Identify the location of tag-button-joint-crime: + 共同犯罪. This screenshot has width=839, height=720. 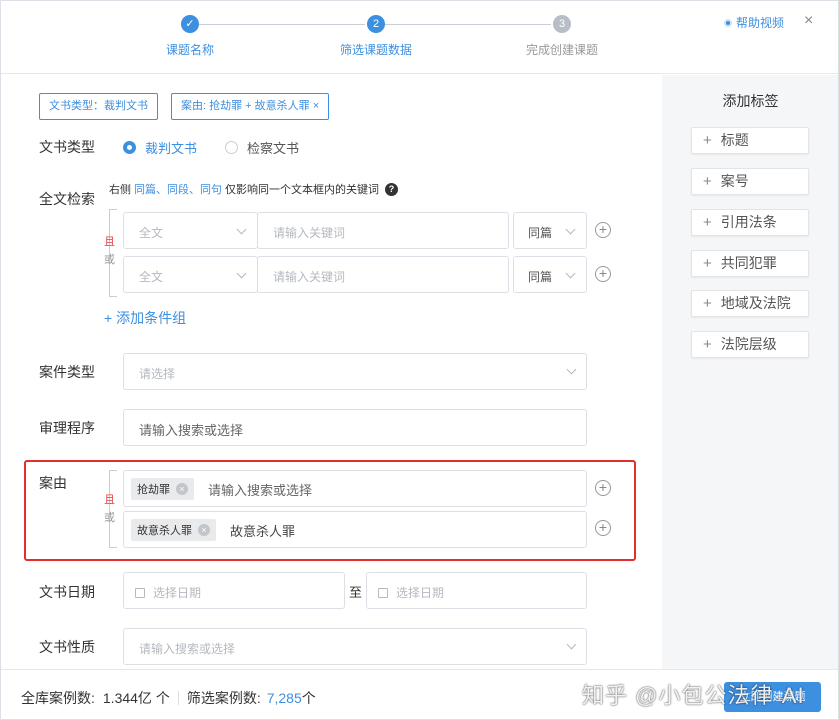
(750, 263).